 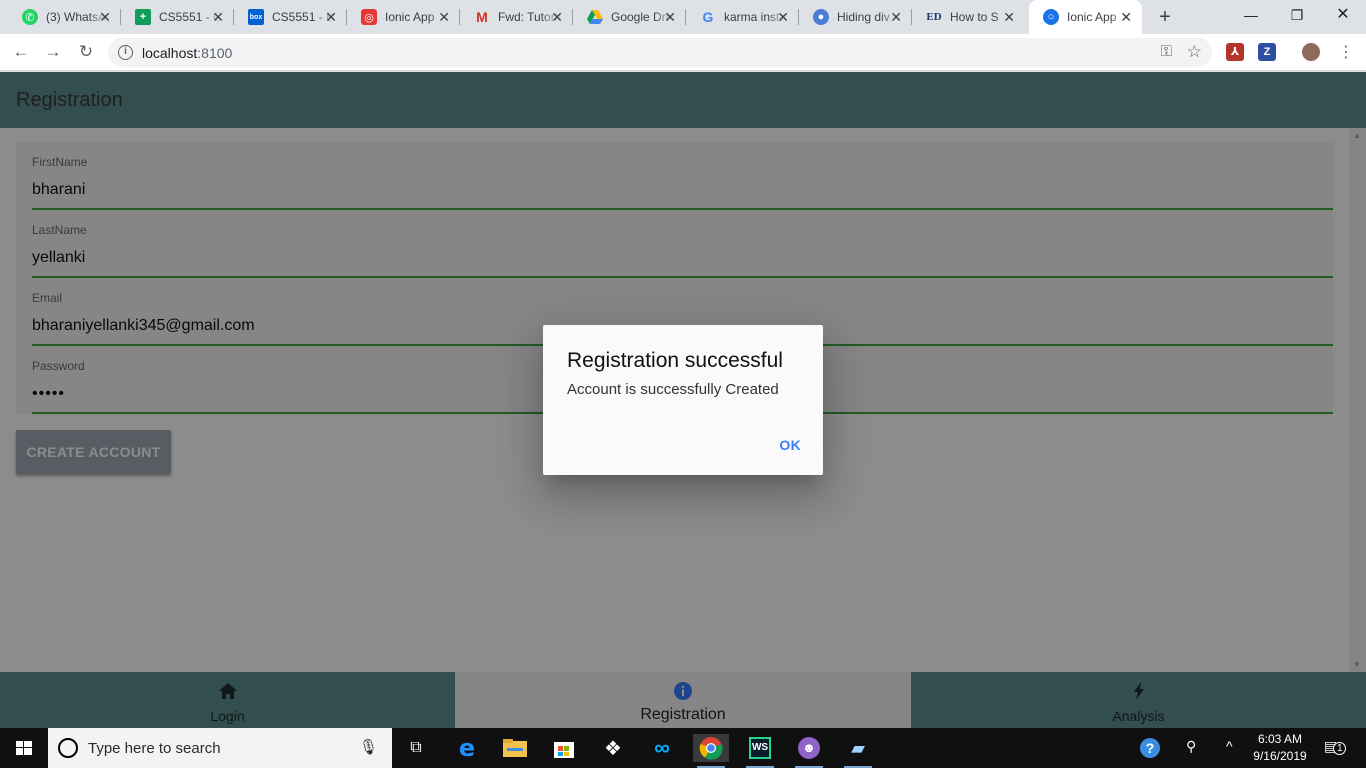 I want to click on reload-button: ↻, so click(x=86, y=52).